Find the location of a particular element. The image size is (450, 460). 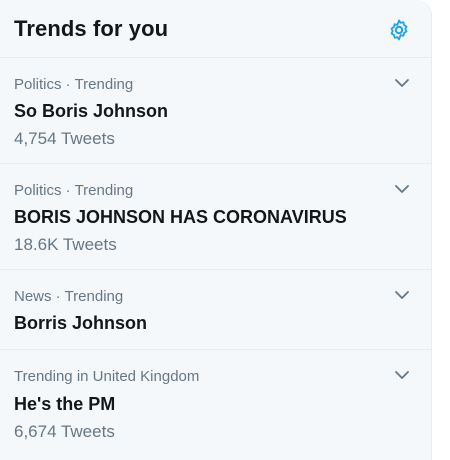

trend-name: So Boris Johnson is located at coordinates (91, 111).